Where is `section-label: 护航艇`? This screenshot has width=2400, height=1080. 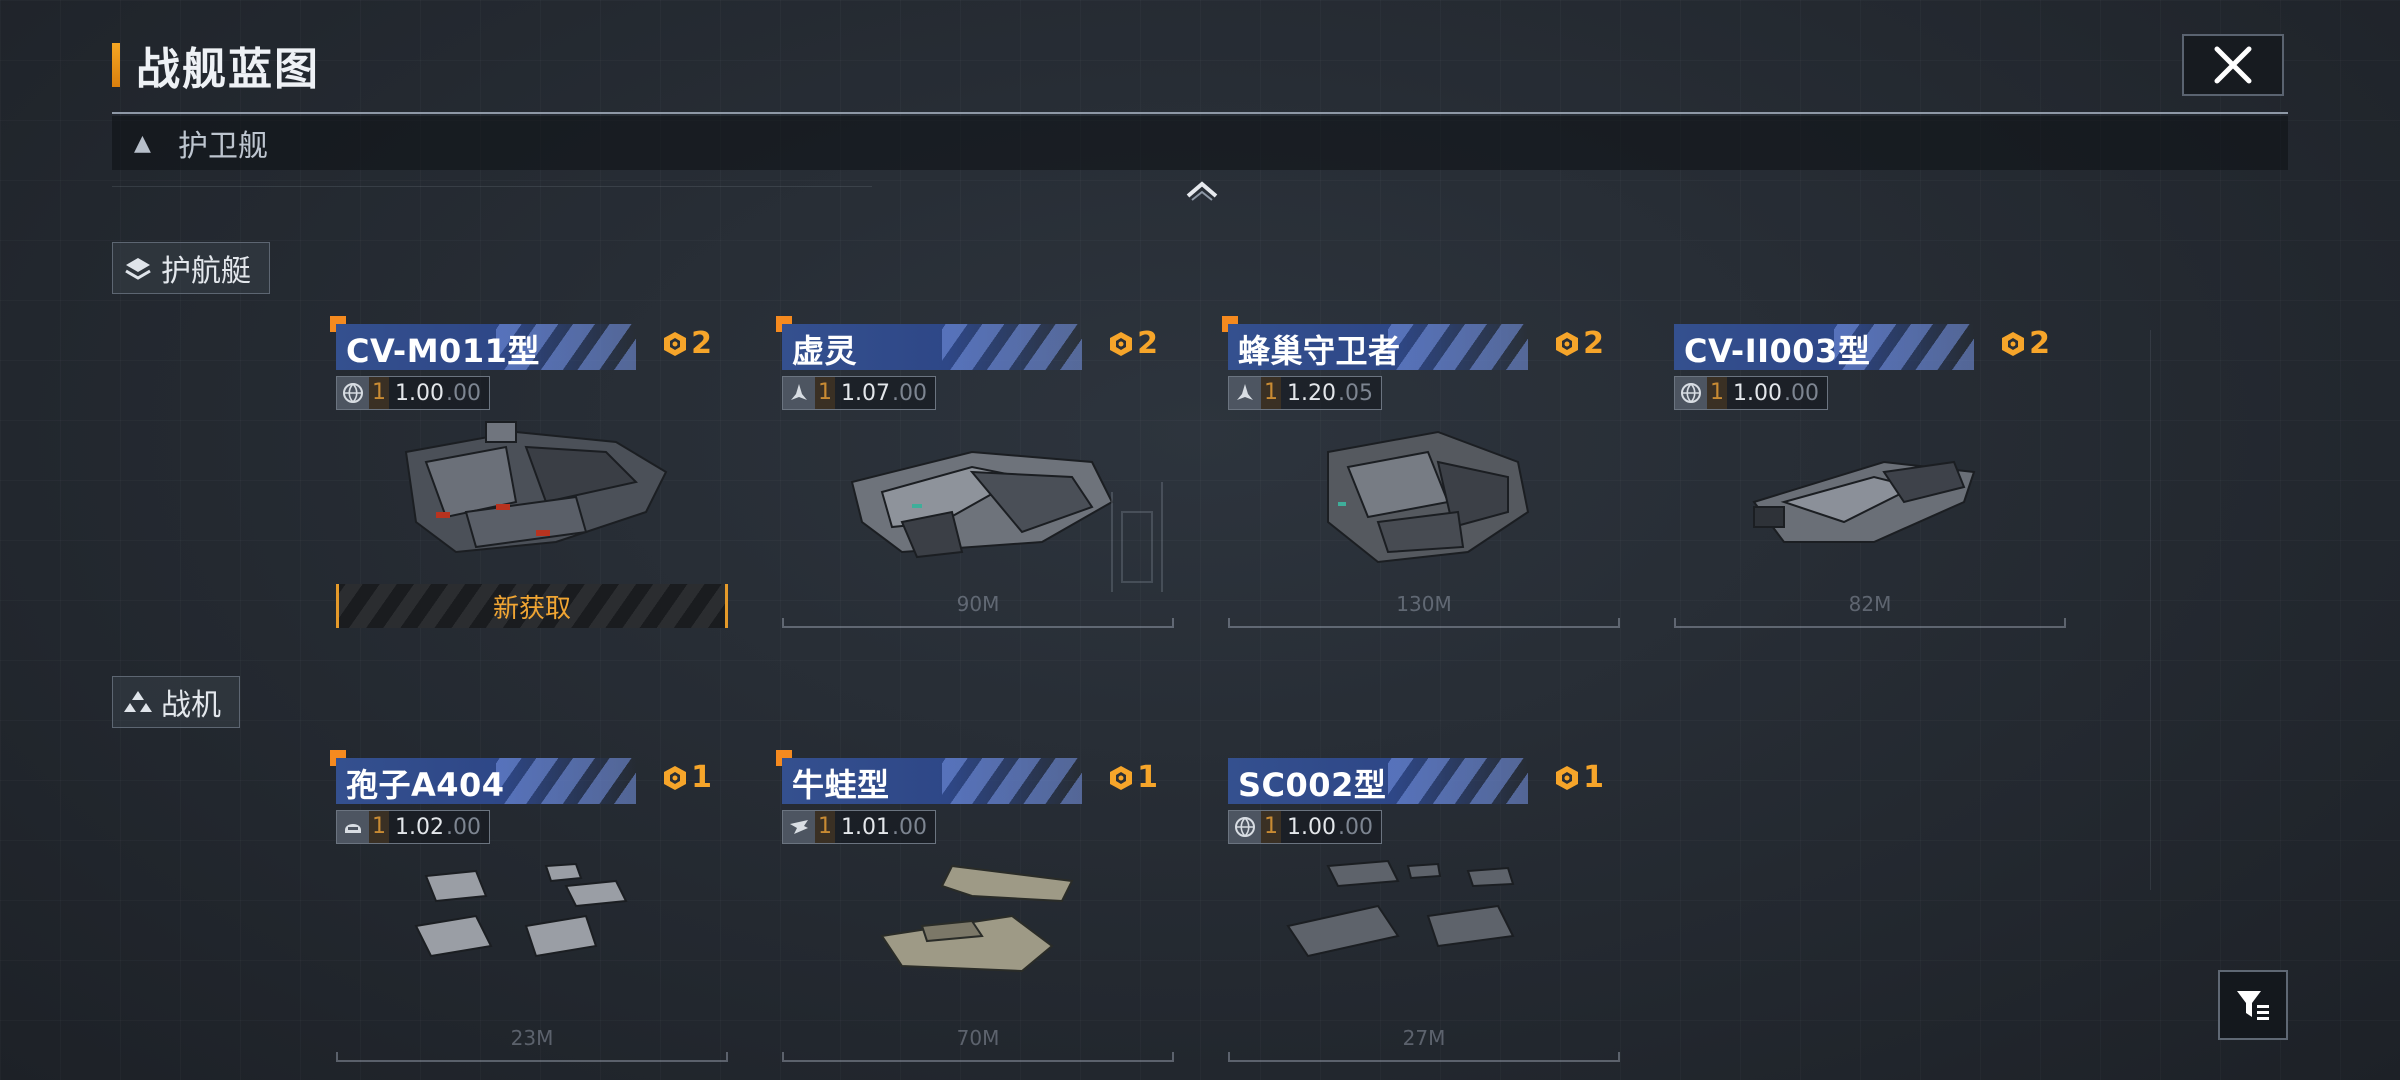 section-label: 护航艇 is located at coordinates (206, 271).